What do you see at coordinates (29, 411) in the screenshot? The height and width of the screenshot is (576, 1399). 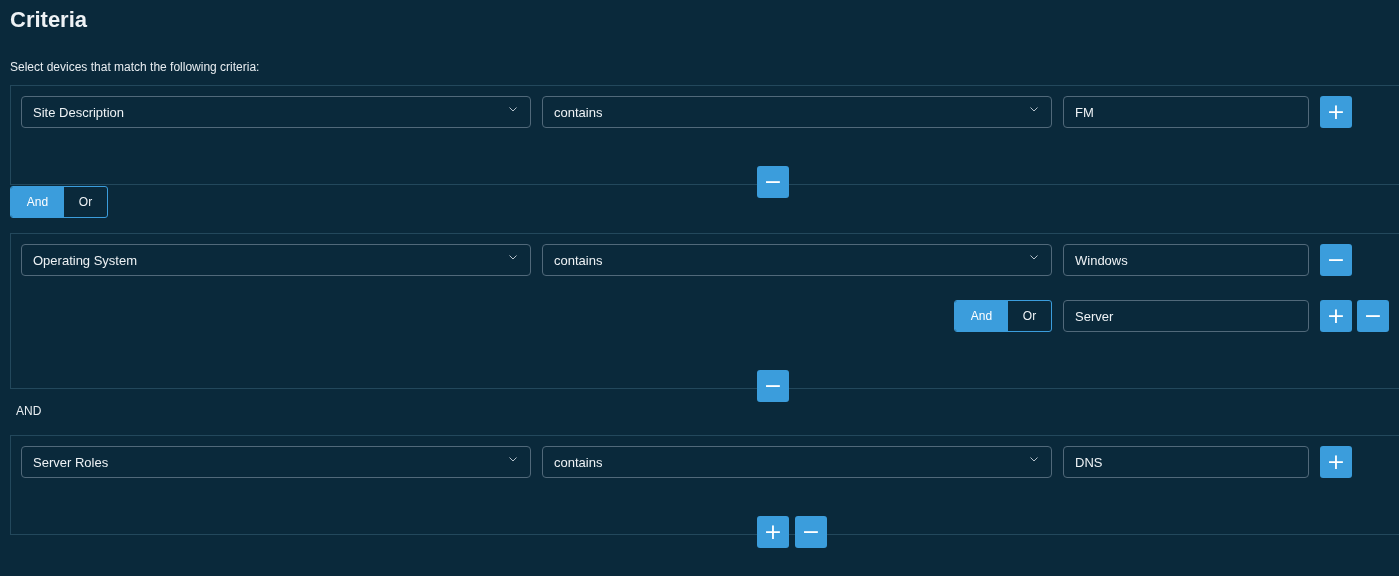 I see `connector-label: AND` at bounding box center [29, 411].